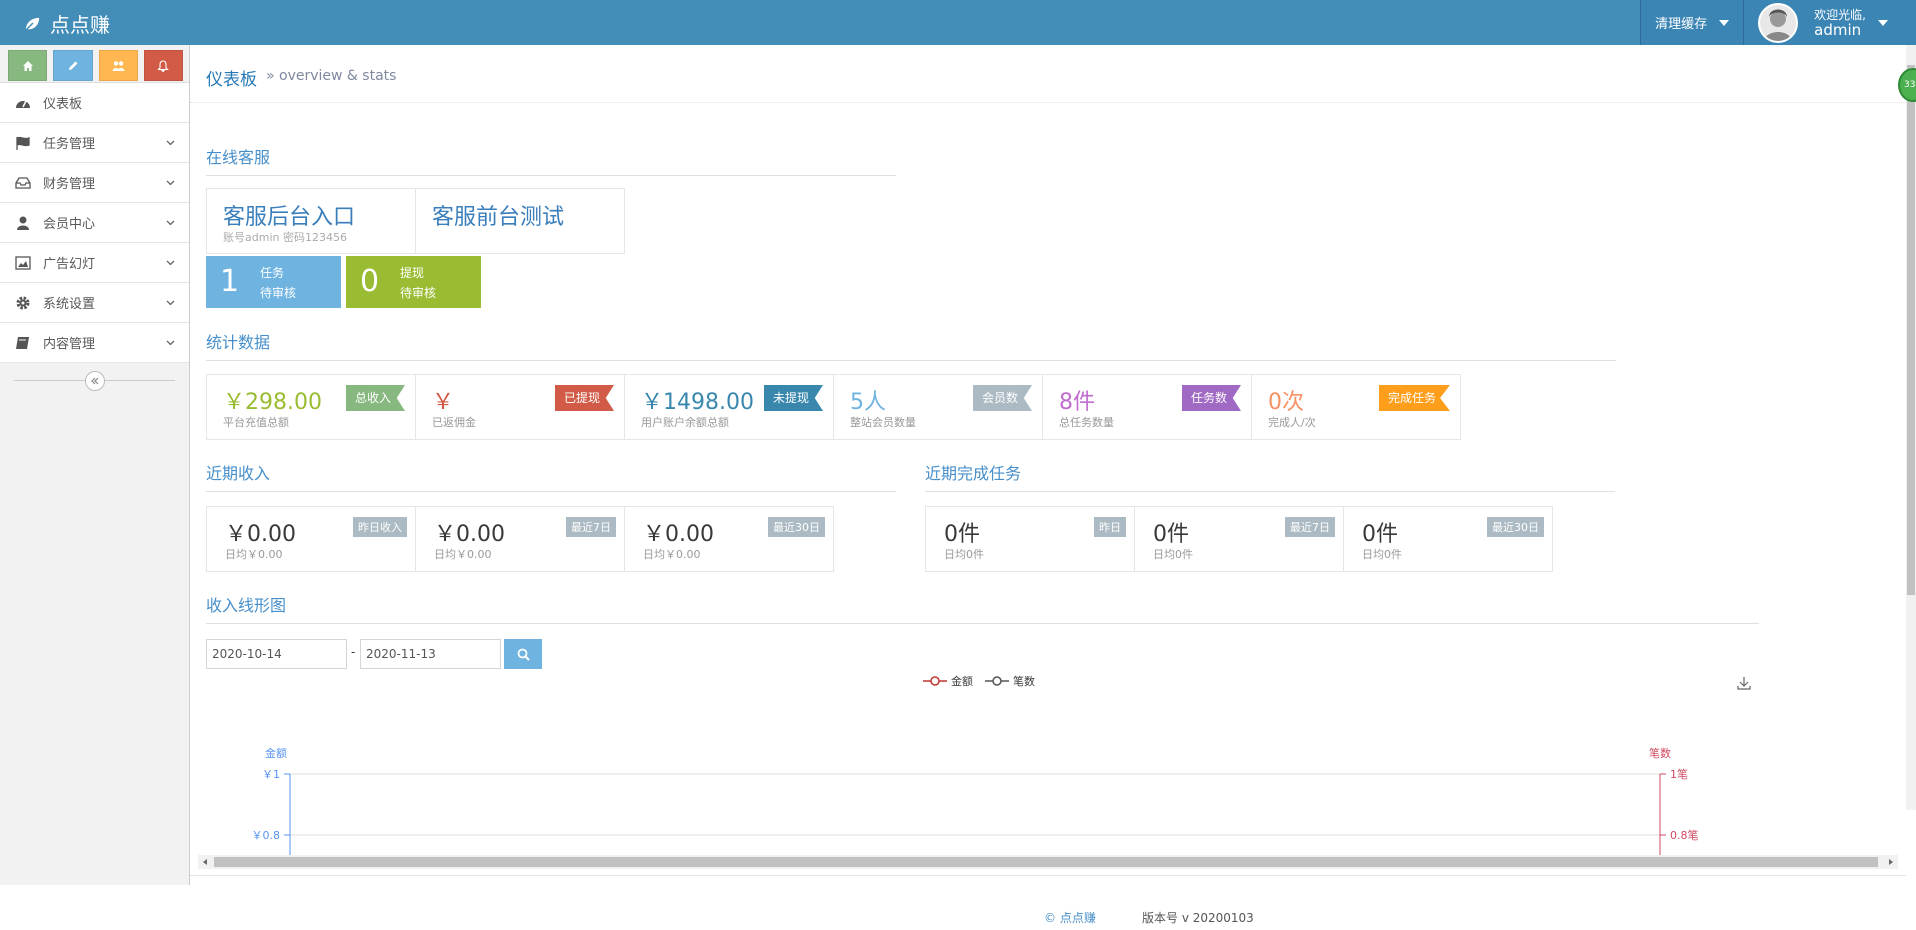 The height and width of the screenshot is (930, 1916). I want to click on users-shortcut-button, so click(118, 65).